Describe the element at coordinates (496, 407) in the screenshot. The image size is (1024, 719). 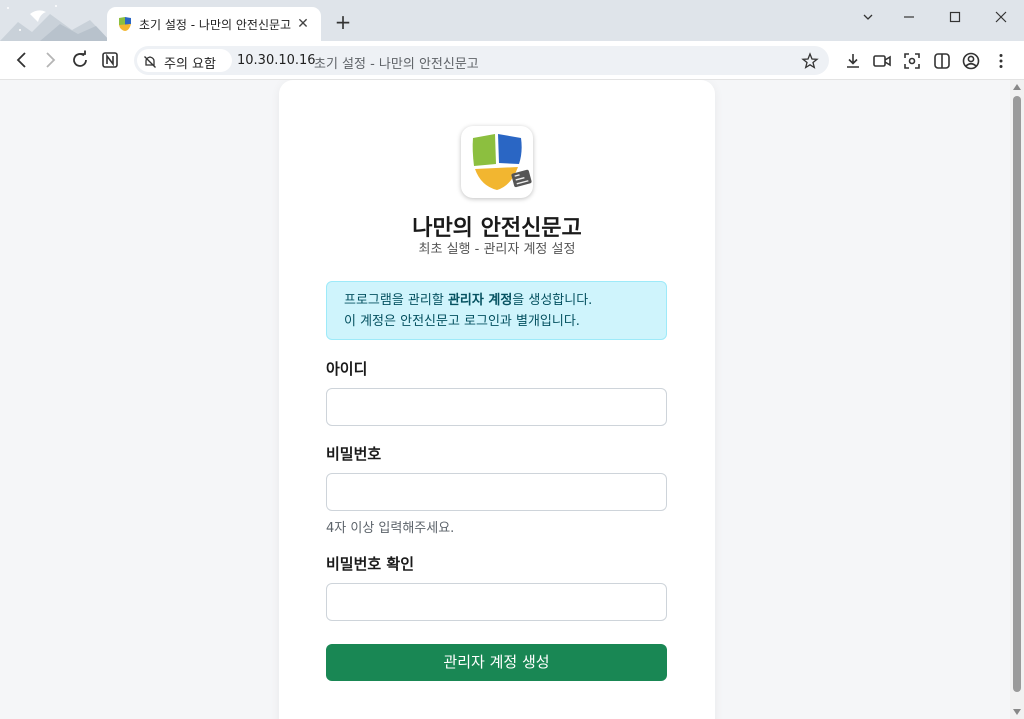
I see `username-input` at that location.